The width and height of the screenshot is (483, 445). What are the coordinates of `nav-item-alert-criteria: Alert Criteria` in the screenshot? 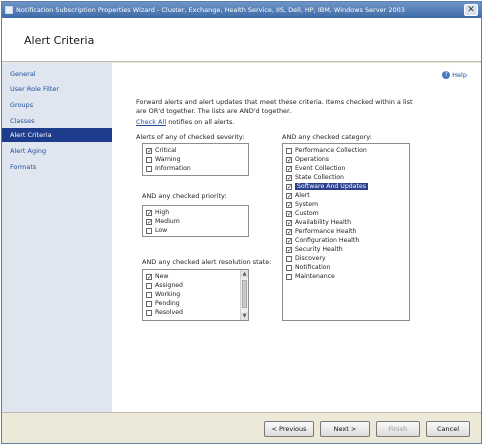 It's located at (57, 135).